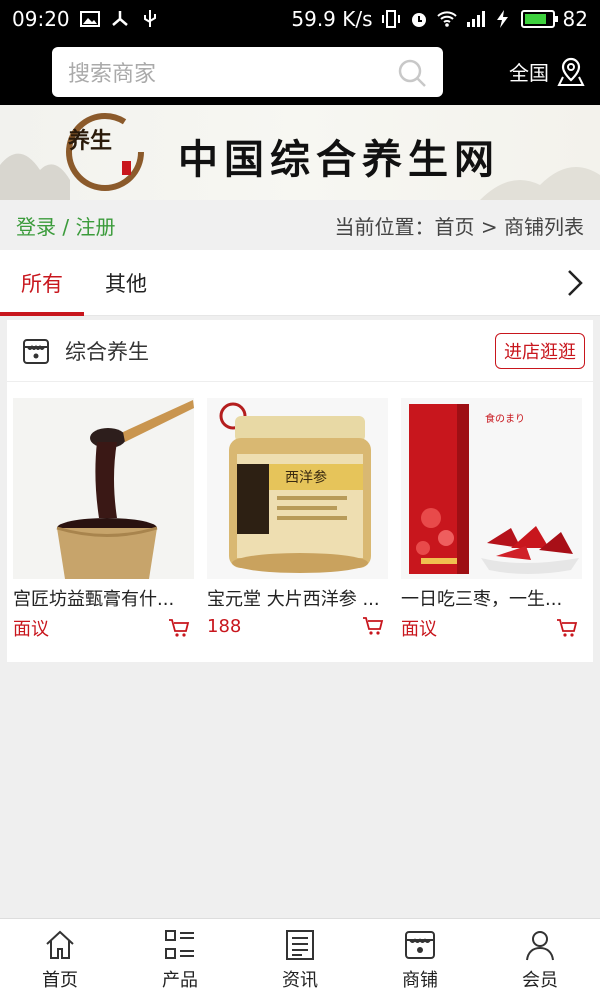  I want to click on signal-icon, so click(475, 19).